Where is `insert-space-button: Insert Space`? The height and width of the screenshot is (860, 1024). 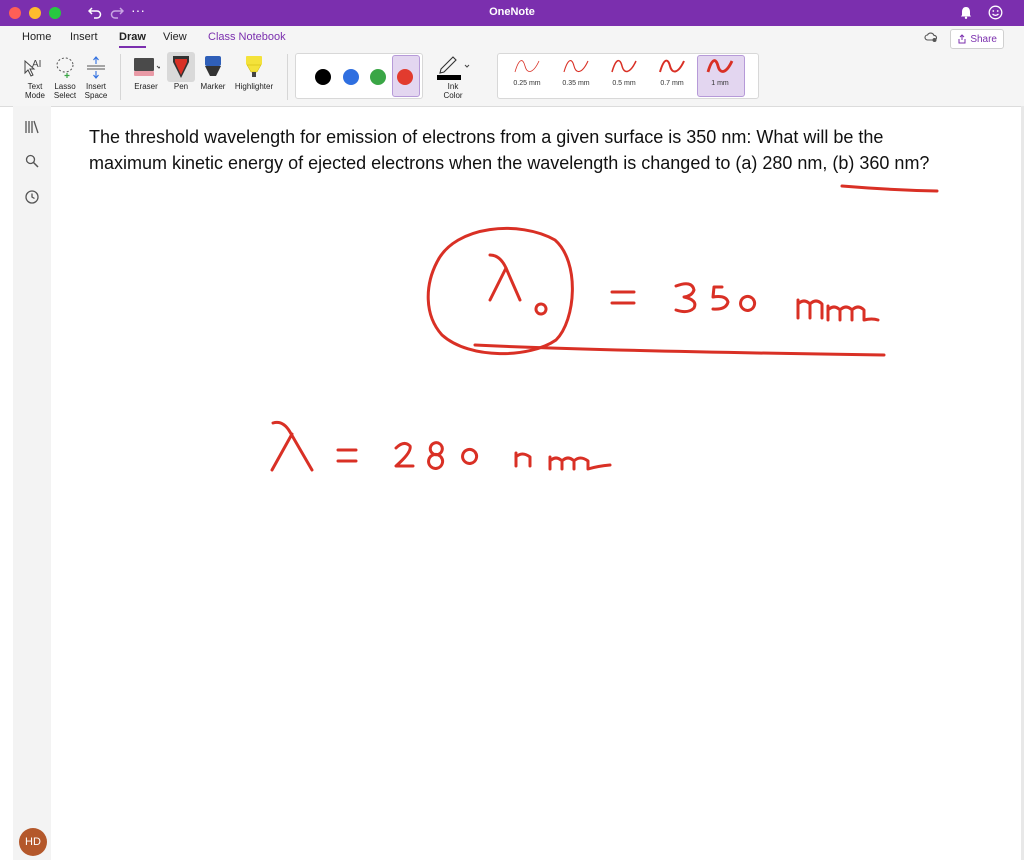 insert-space-button: Insert Space is located at coordinates (96, 76).